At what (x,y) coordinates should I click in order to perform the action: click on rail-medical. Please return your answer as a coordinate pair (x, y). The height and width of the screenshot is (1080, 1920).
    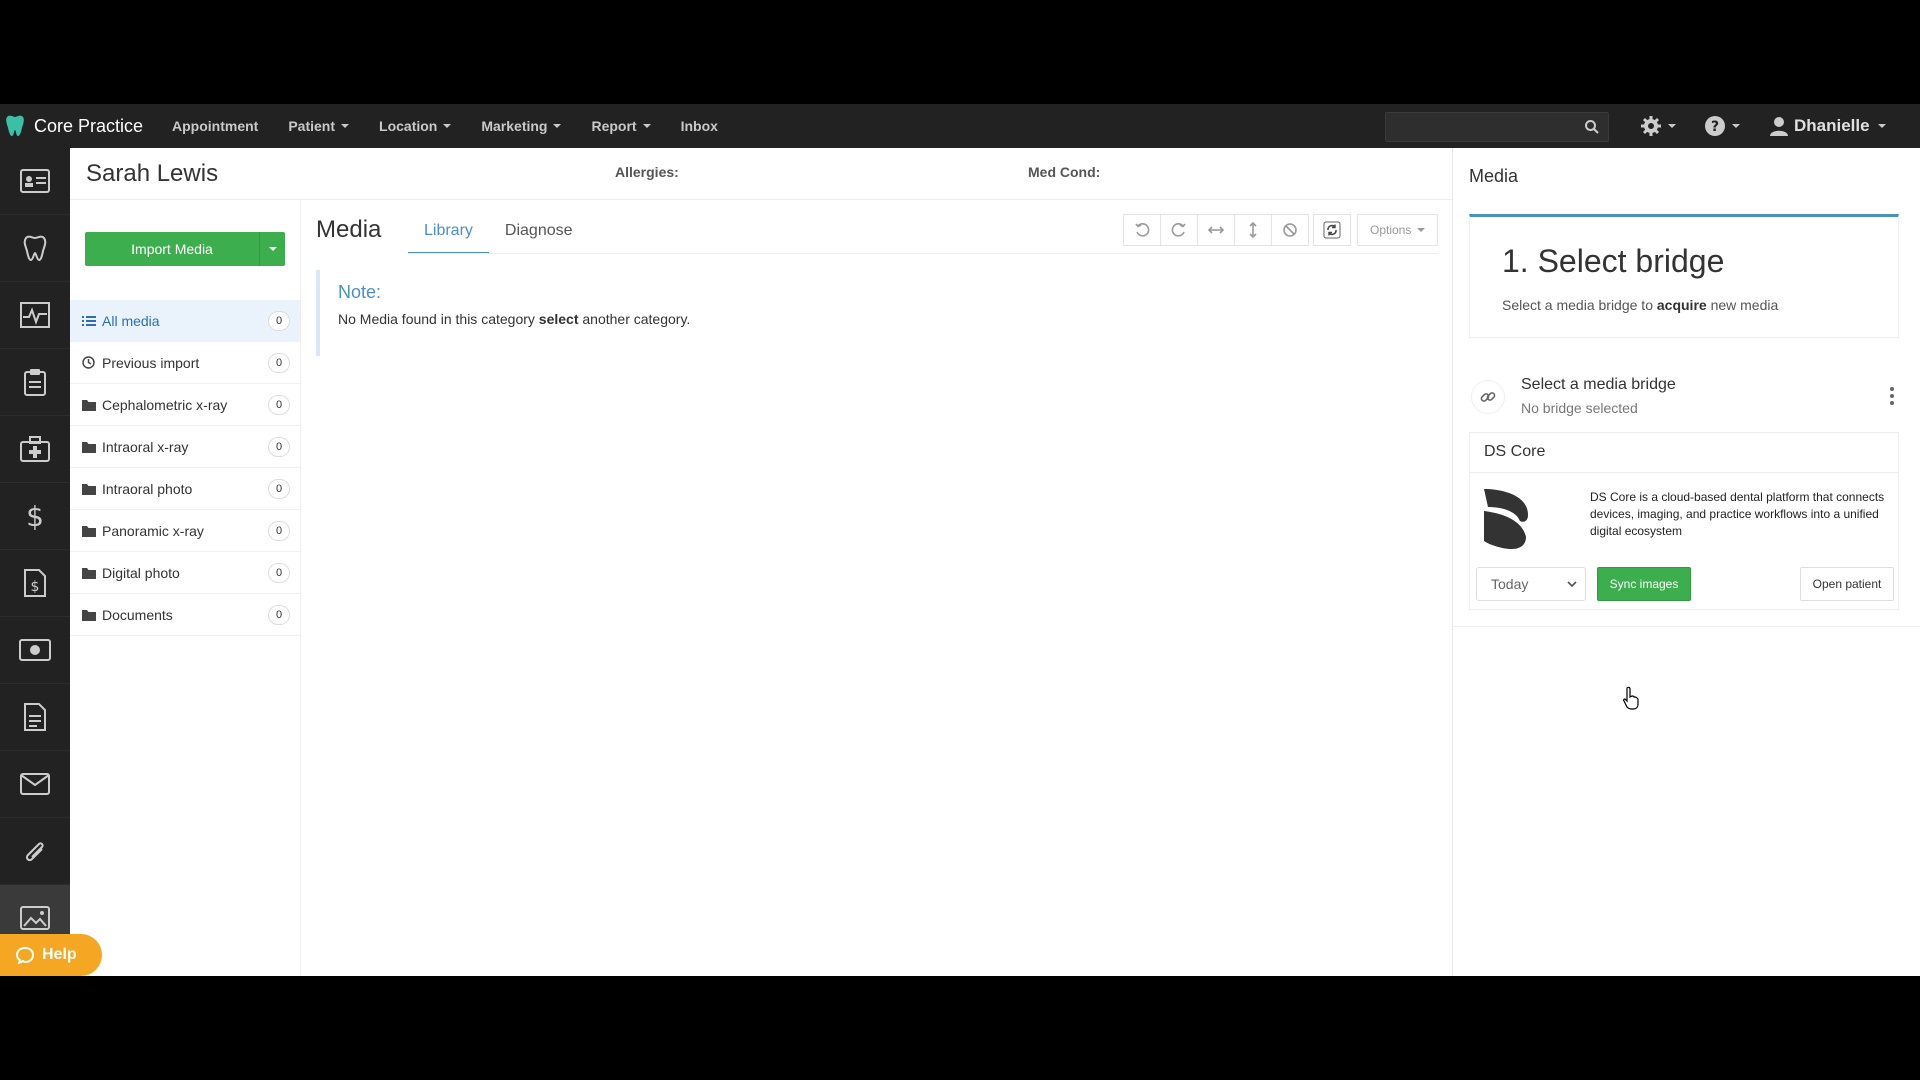
    Looking at the image, I should click on (35, 449).